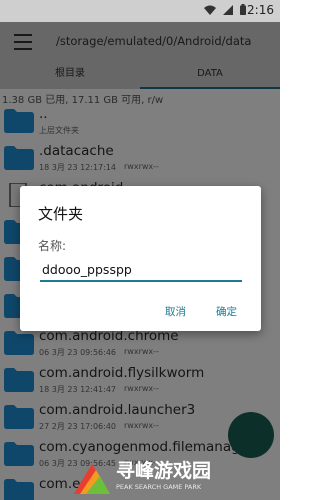  I want to click on watermark: 寻峰游戏园 PEAK SEARCH GAME PARK, so click(175, 476).